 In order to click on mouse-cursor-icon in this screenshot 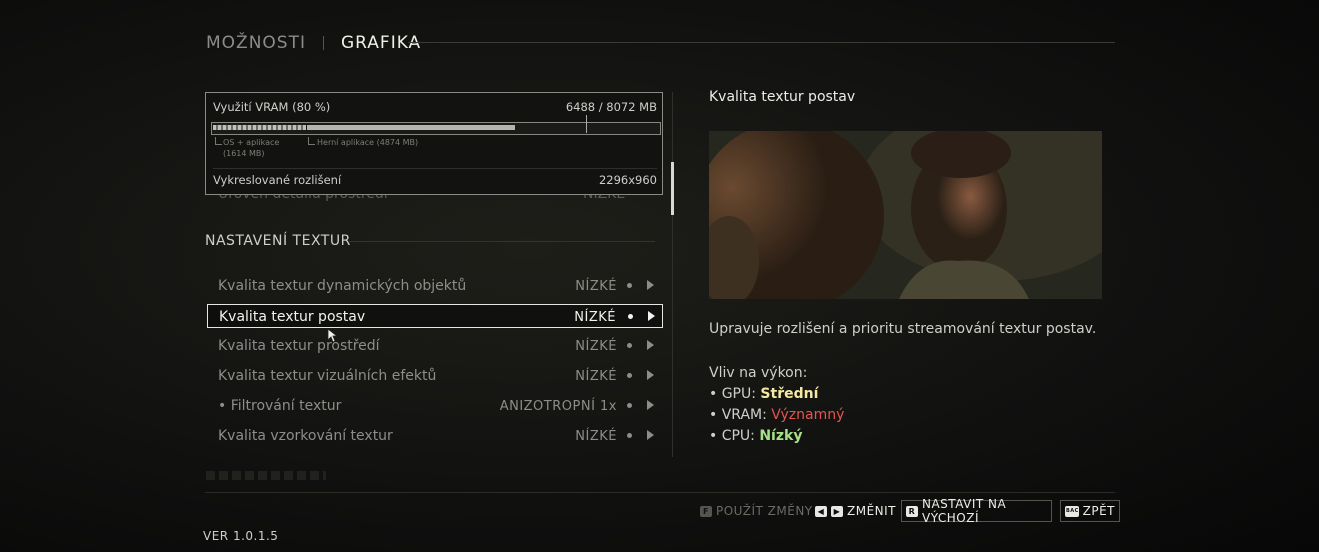, I will do `click(332, 335)`.